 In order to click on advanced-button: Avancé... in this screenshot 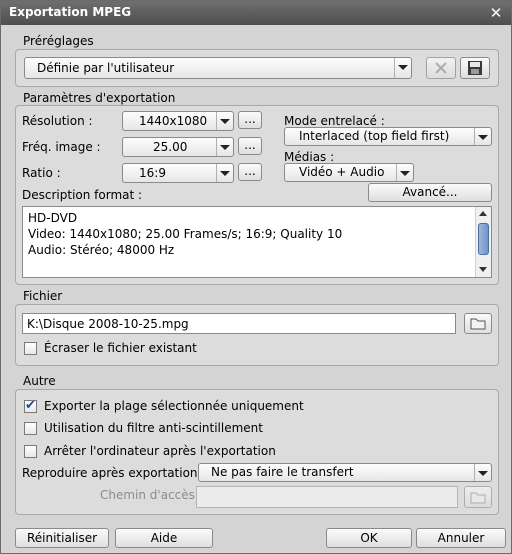, I will do `click(430, 192)`.